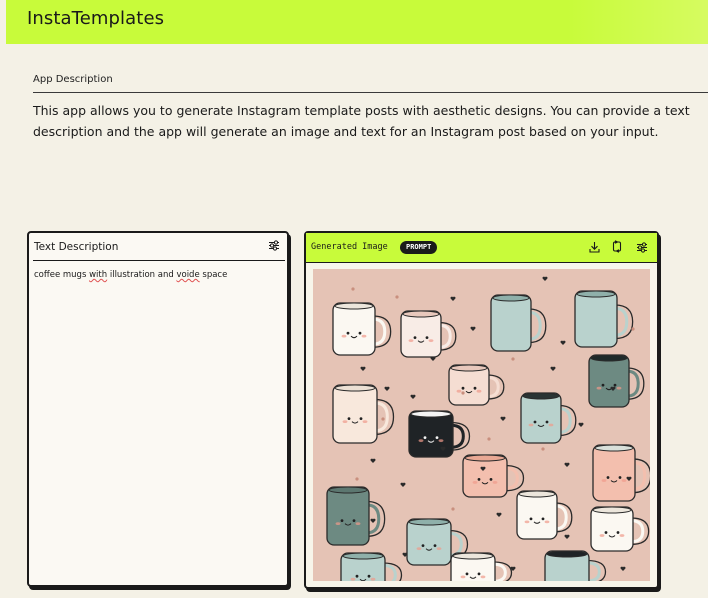 This screenshot has width=708, height=598. What do you see at coordinates (349, 247) in the screenshot?
I see `generated-image-title: Generated Image` at bounding box center [349, 247].